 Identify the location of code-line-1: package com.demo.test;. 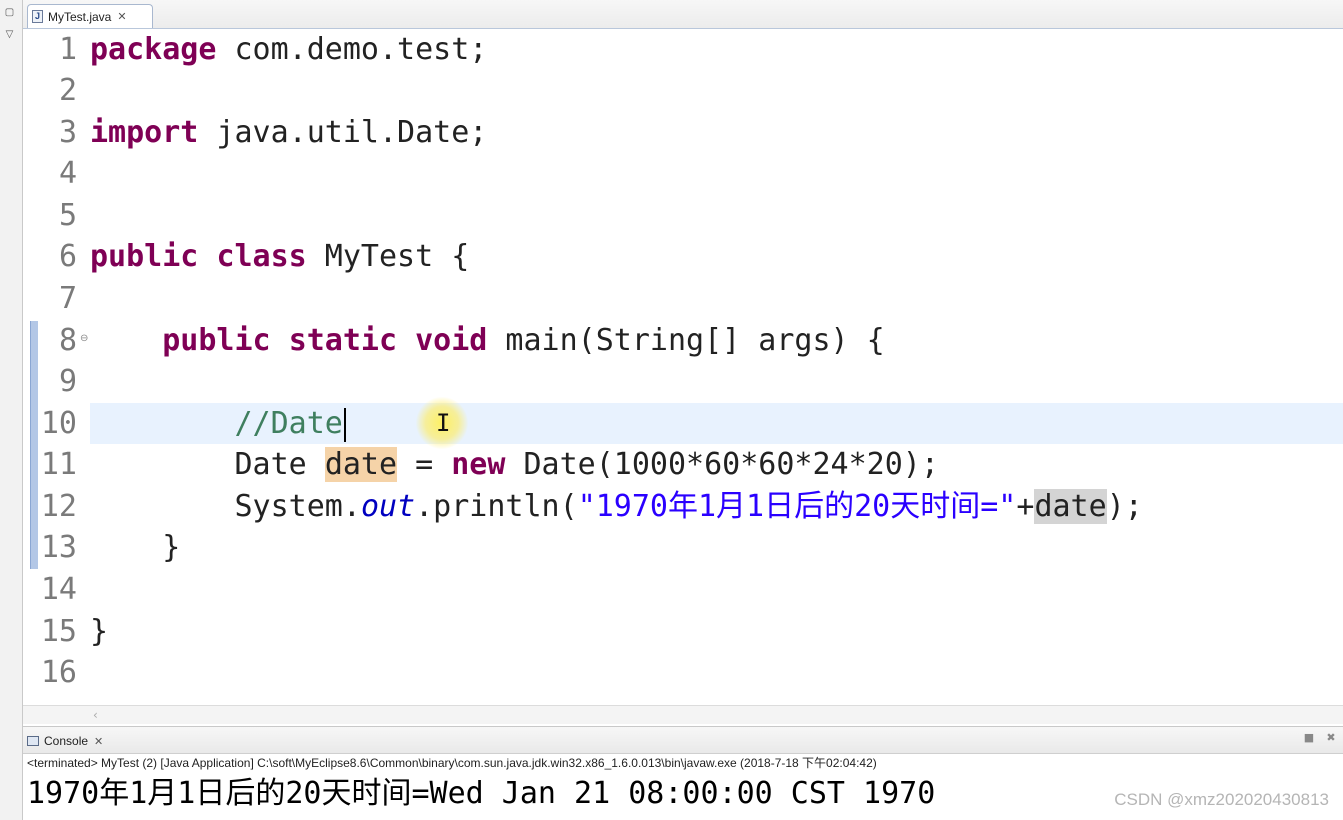
(288, 49).